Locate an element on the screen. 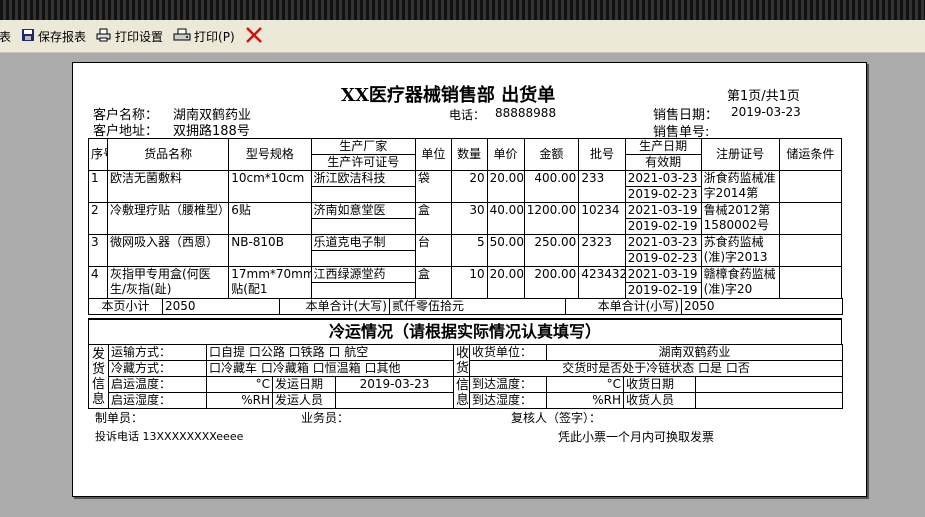 The image size is (925, 517). recv-person-label: 收货人员 is located at coordinates (660, 400).